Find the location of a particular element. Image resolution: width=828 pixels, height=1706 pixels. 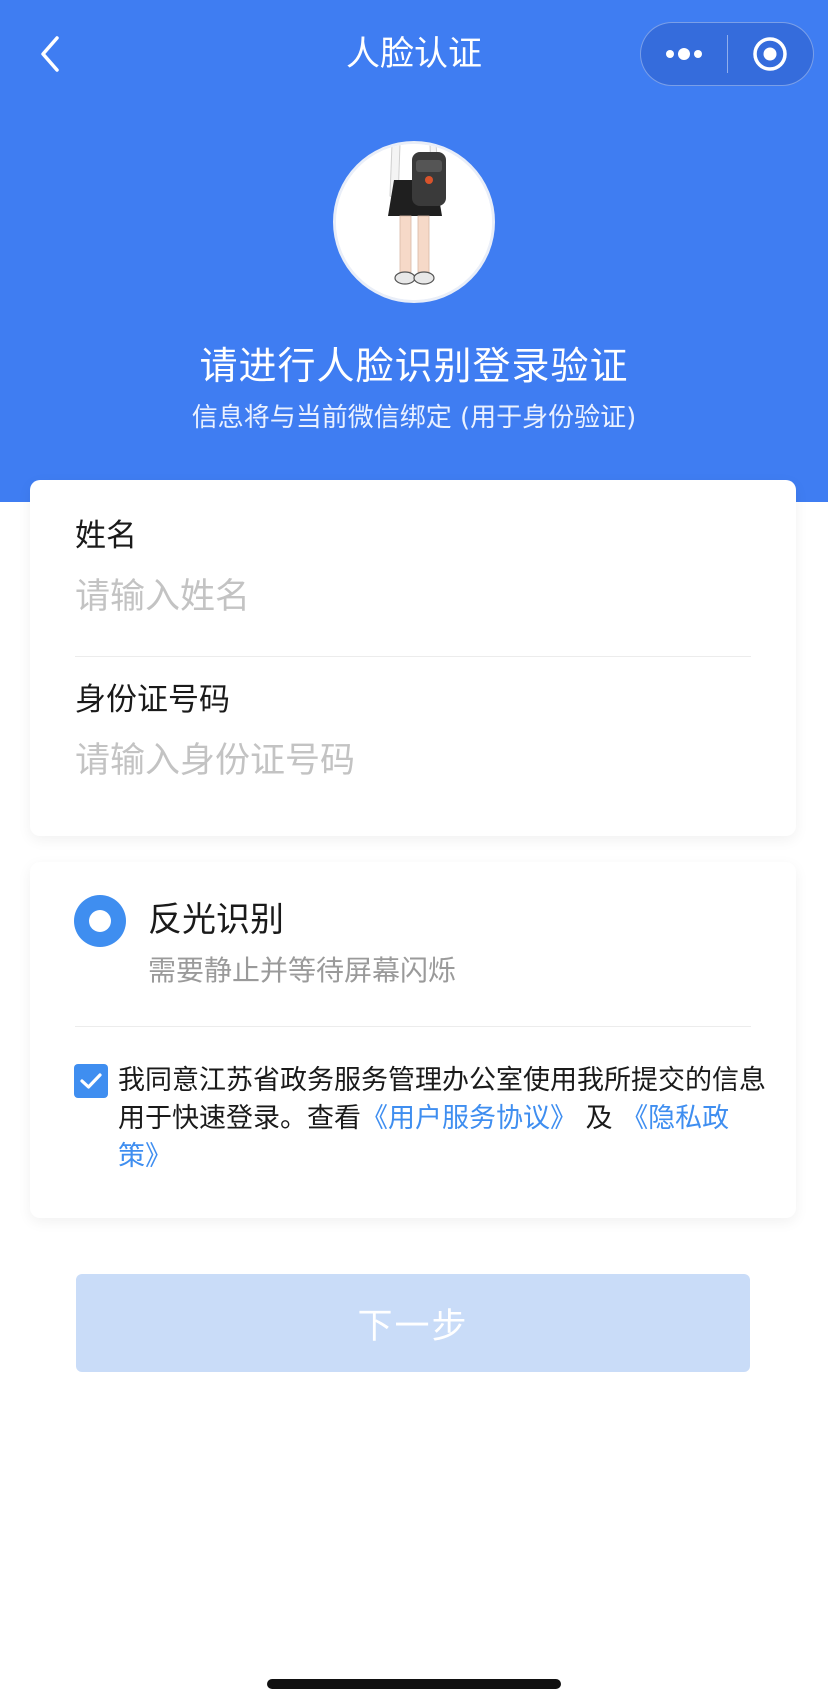

home-indicator is located at coordinates (414, 1684).